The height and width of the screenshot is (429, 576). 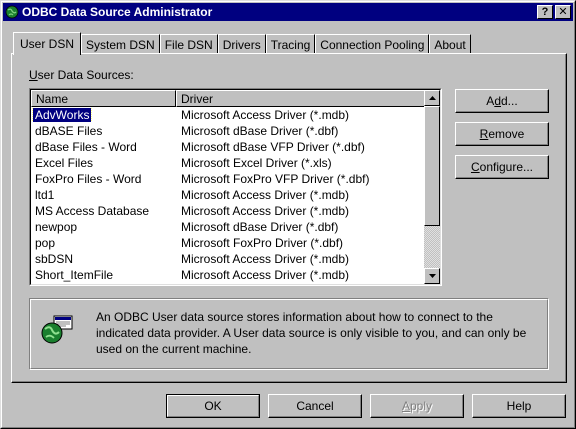 I want to click on data-source-name: dBase Files - Word, so click(x=86, y=147).